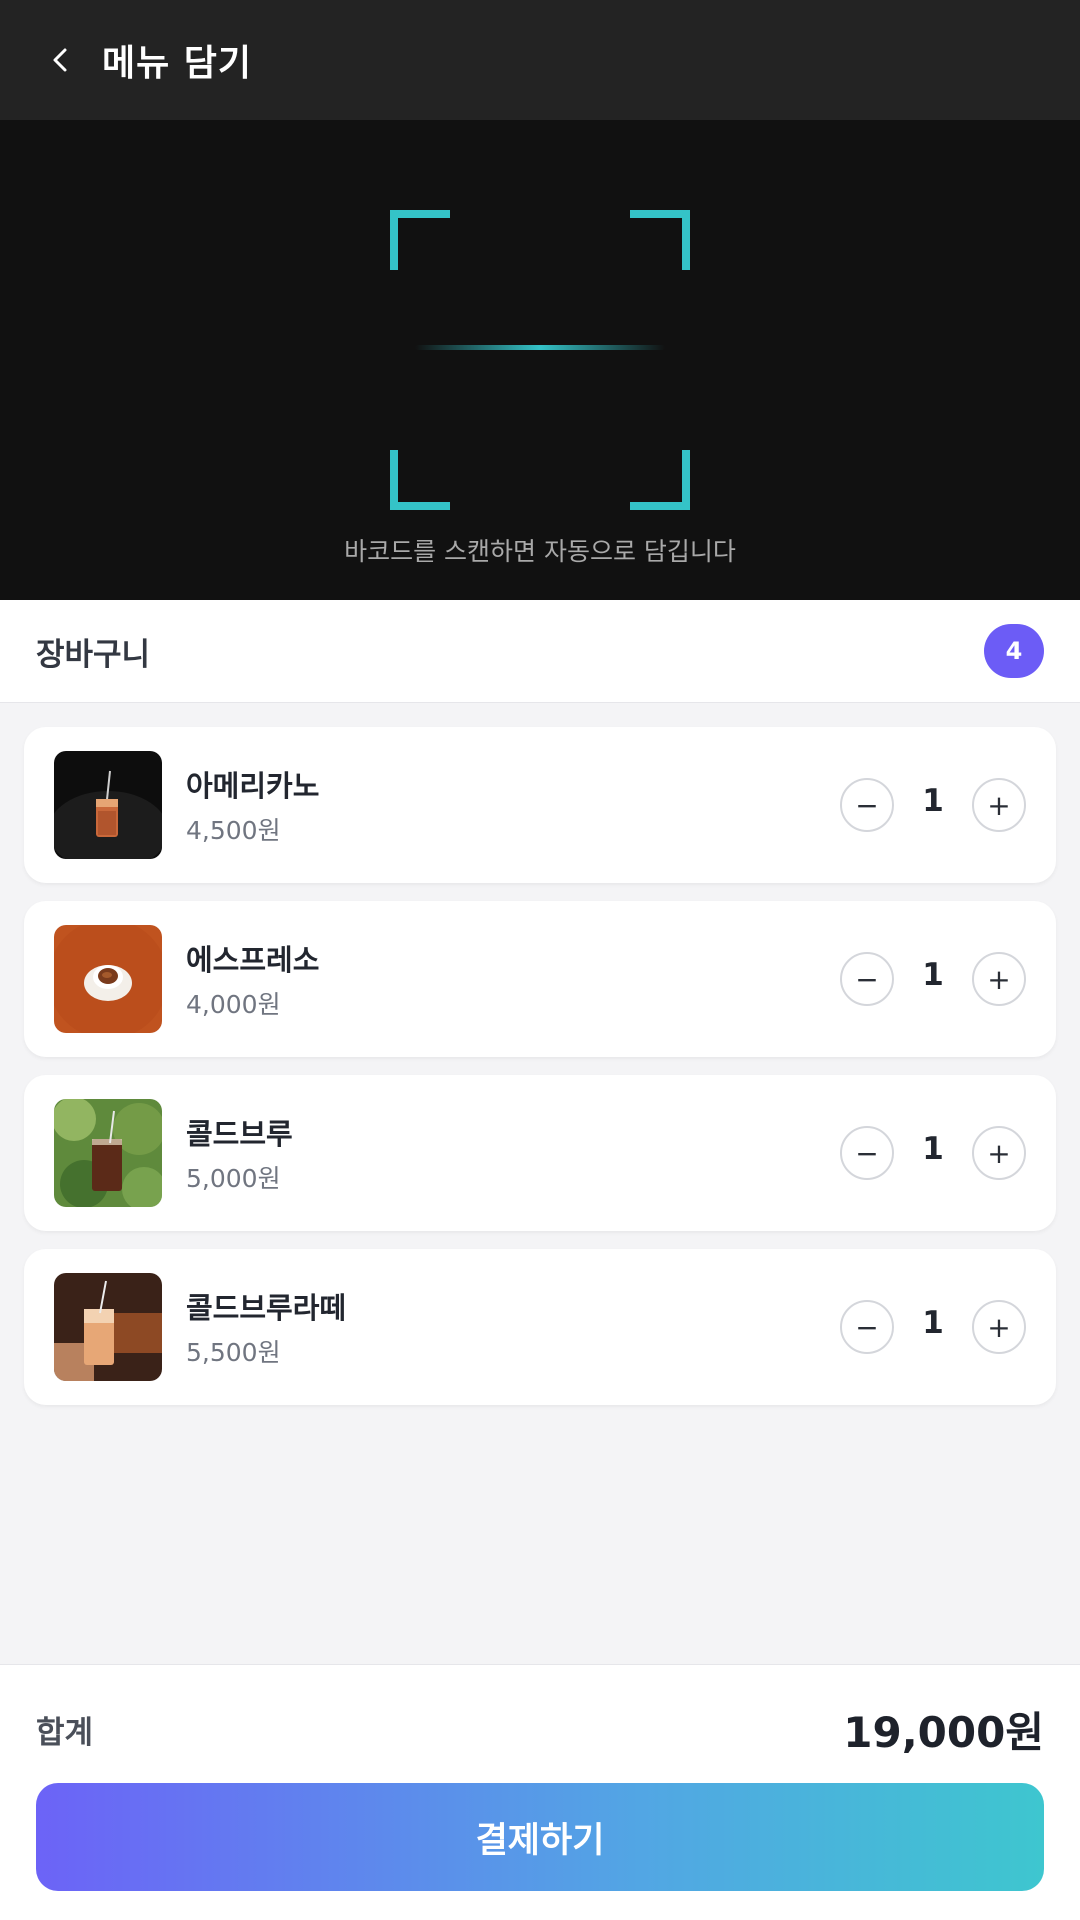  What do you see at coordinates (65, 1733) in the screenshot?
I see `total-label: 합계` at bounding box center [65, 1733].